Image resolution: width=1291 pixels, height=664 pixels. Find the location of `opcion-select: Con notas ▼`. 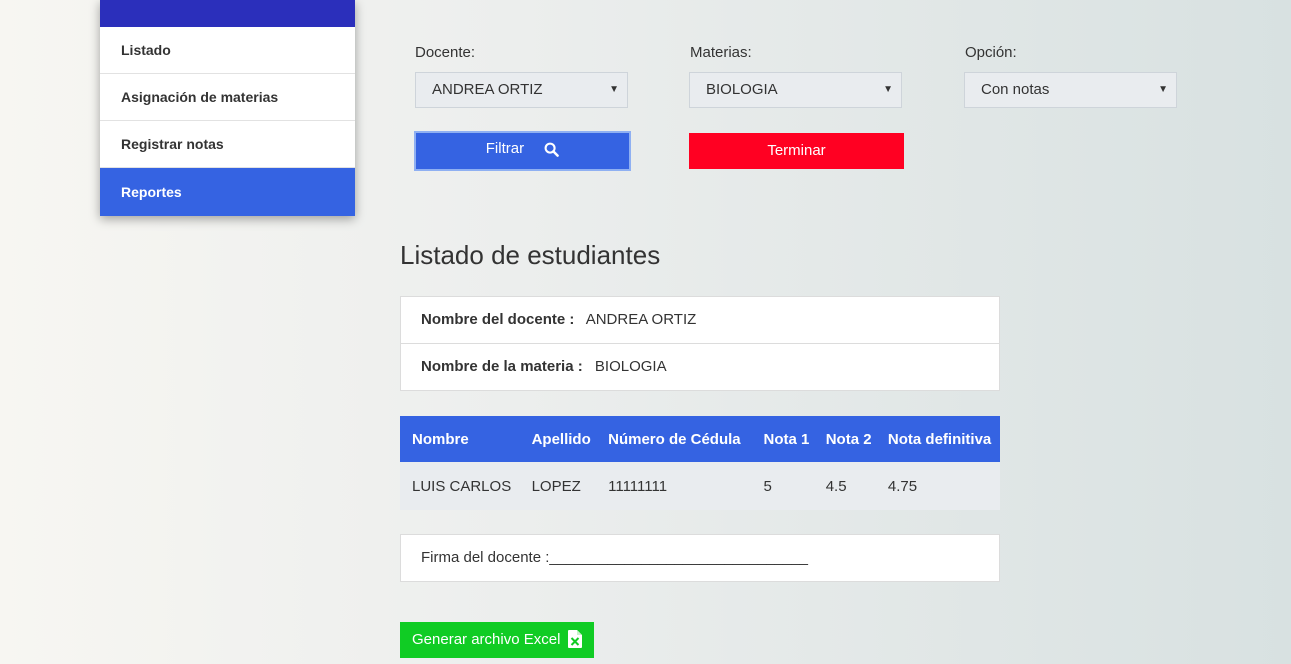

opcion-select: Con notas ▼ is located at coordinates (1070, 90).